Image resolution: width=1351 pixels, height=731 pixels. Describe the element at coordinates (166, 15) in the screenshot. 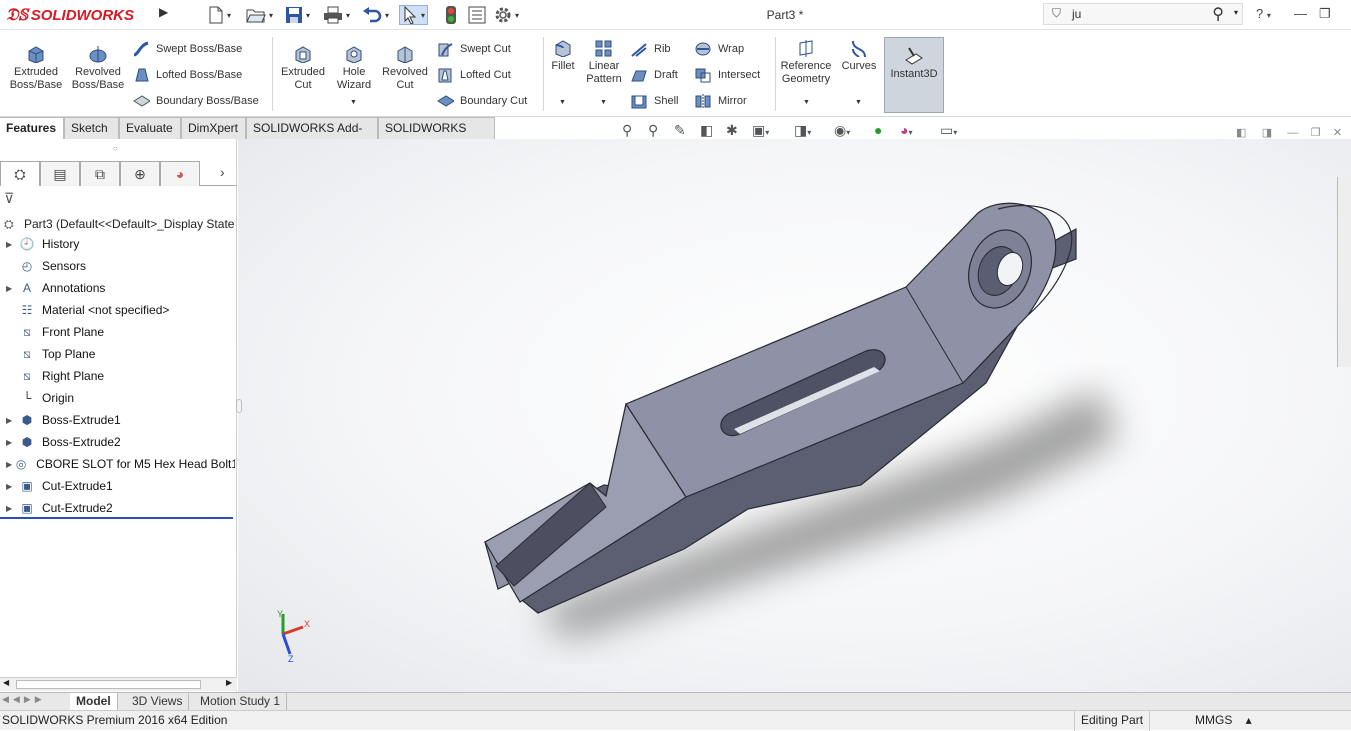

I see `menu-expand-arrow-icon: ▶` at that location.